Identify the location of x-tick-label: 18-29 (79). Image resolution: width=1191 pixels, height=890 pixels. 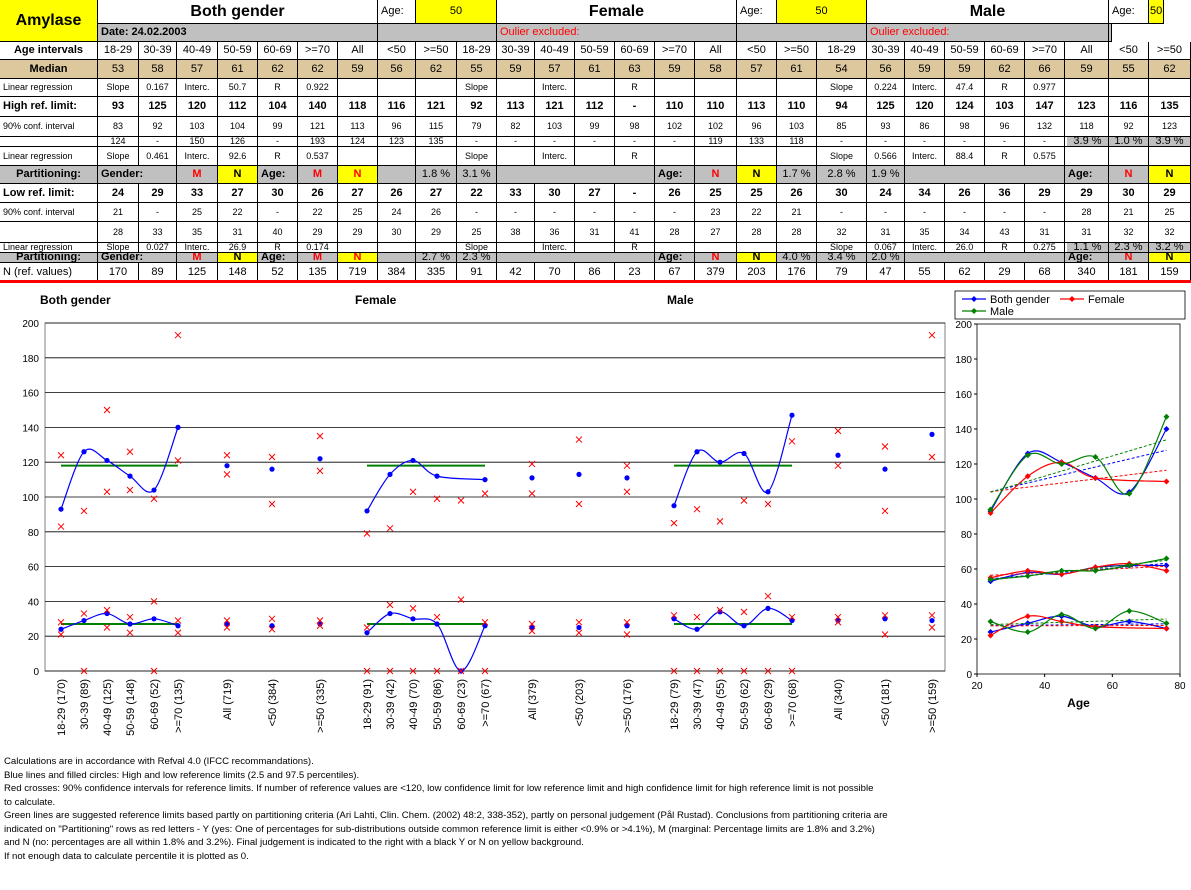
(675, 704).